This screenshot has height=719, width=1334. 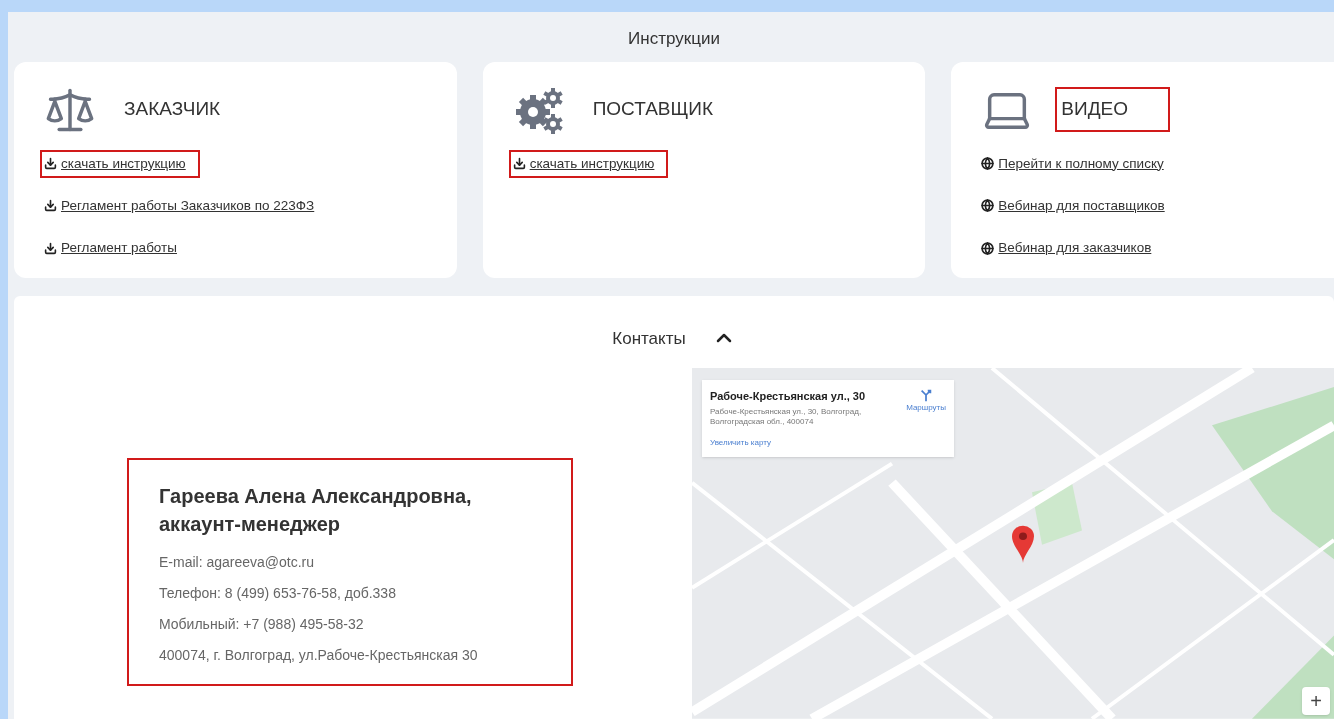 What do you see at coordinates (674, 39) in the screenshot?
I see `section-title: Инструкции` at bounding box center [674, 39].